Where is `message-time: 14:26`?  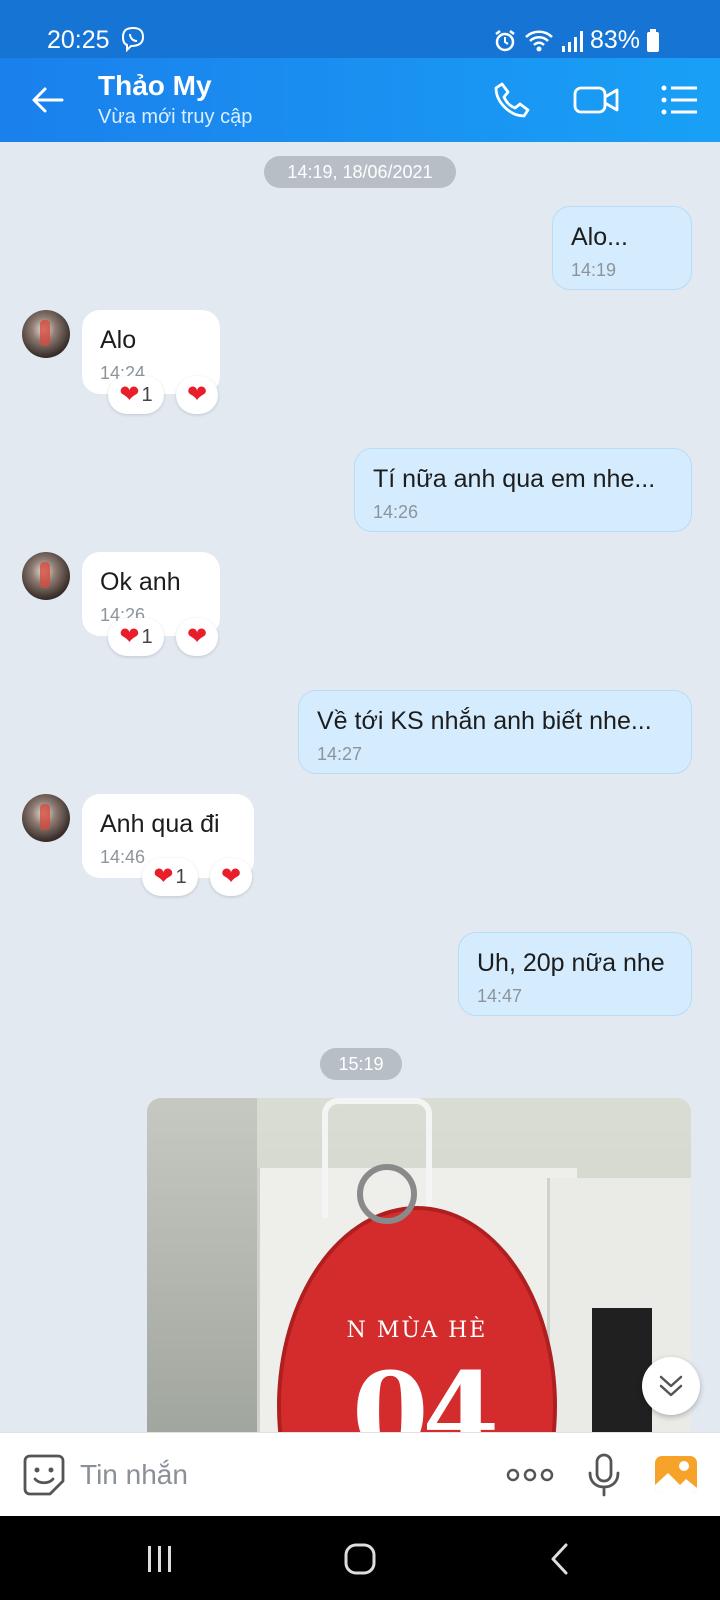
message-time: 14:26 is located at coordinates (396, 512).